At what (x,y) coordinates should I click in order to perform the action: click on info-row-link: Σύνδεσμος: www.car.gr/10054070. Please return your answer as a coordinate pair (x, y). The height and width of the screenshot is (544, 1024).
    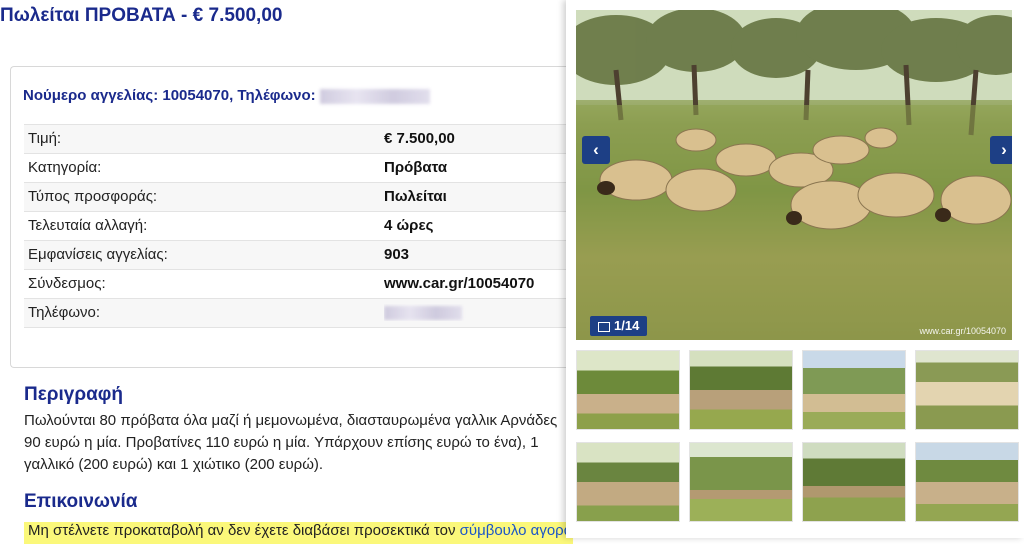
    Looking at the image, I should click on (304, 283).